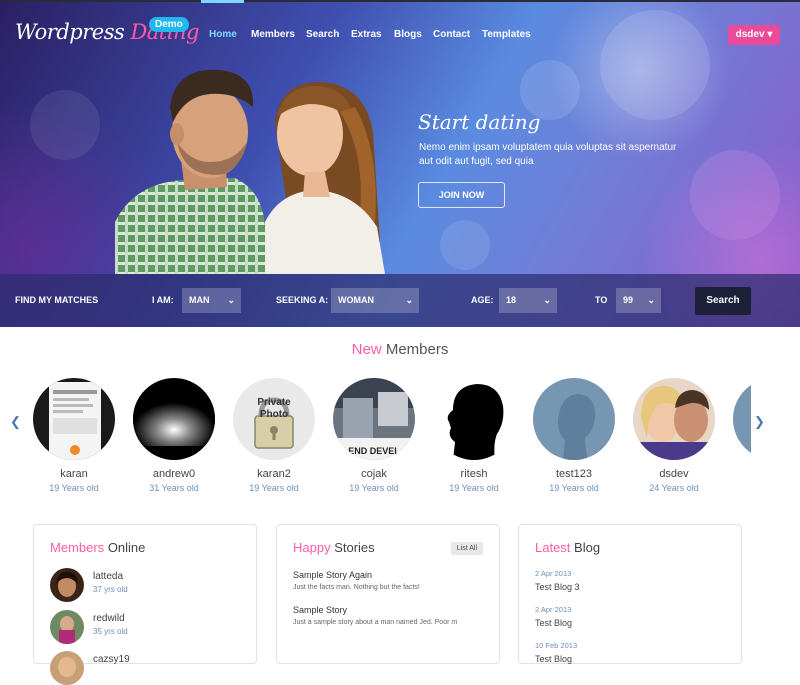 This screenshot has height=685, width=800. What do you see at coordinates (15, 422) in the screenshot?
I see `chevron-left-icon: ❮` at bounding box center [15, 422].